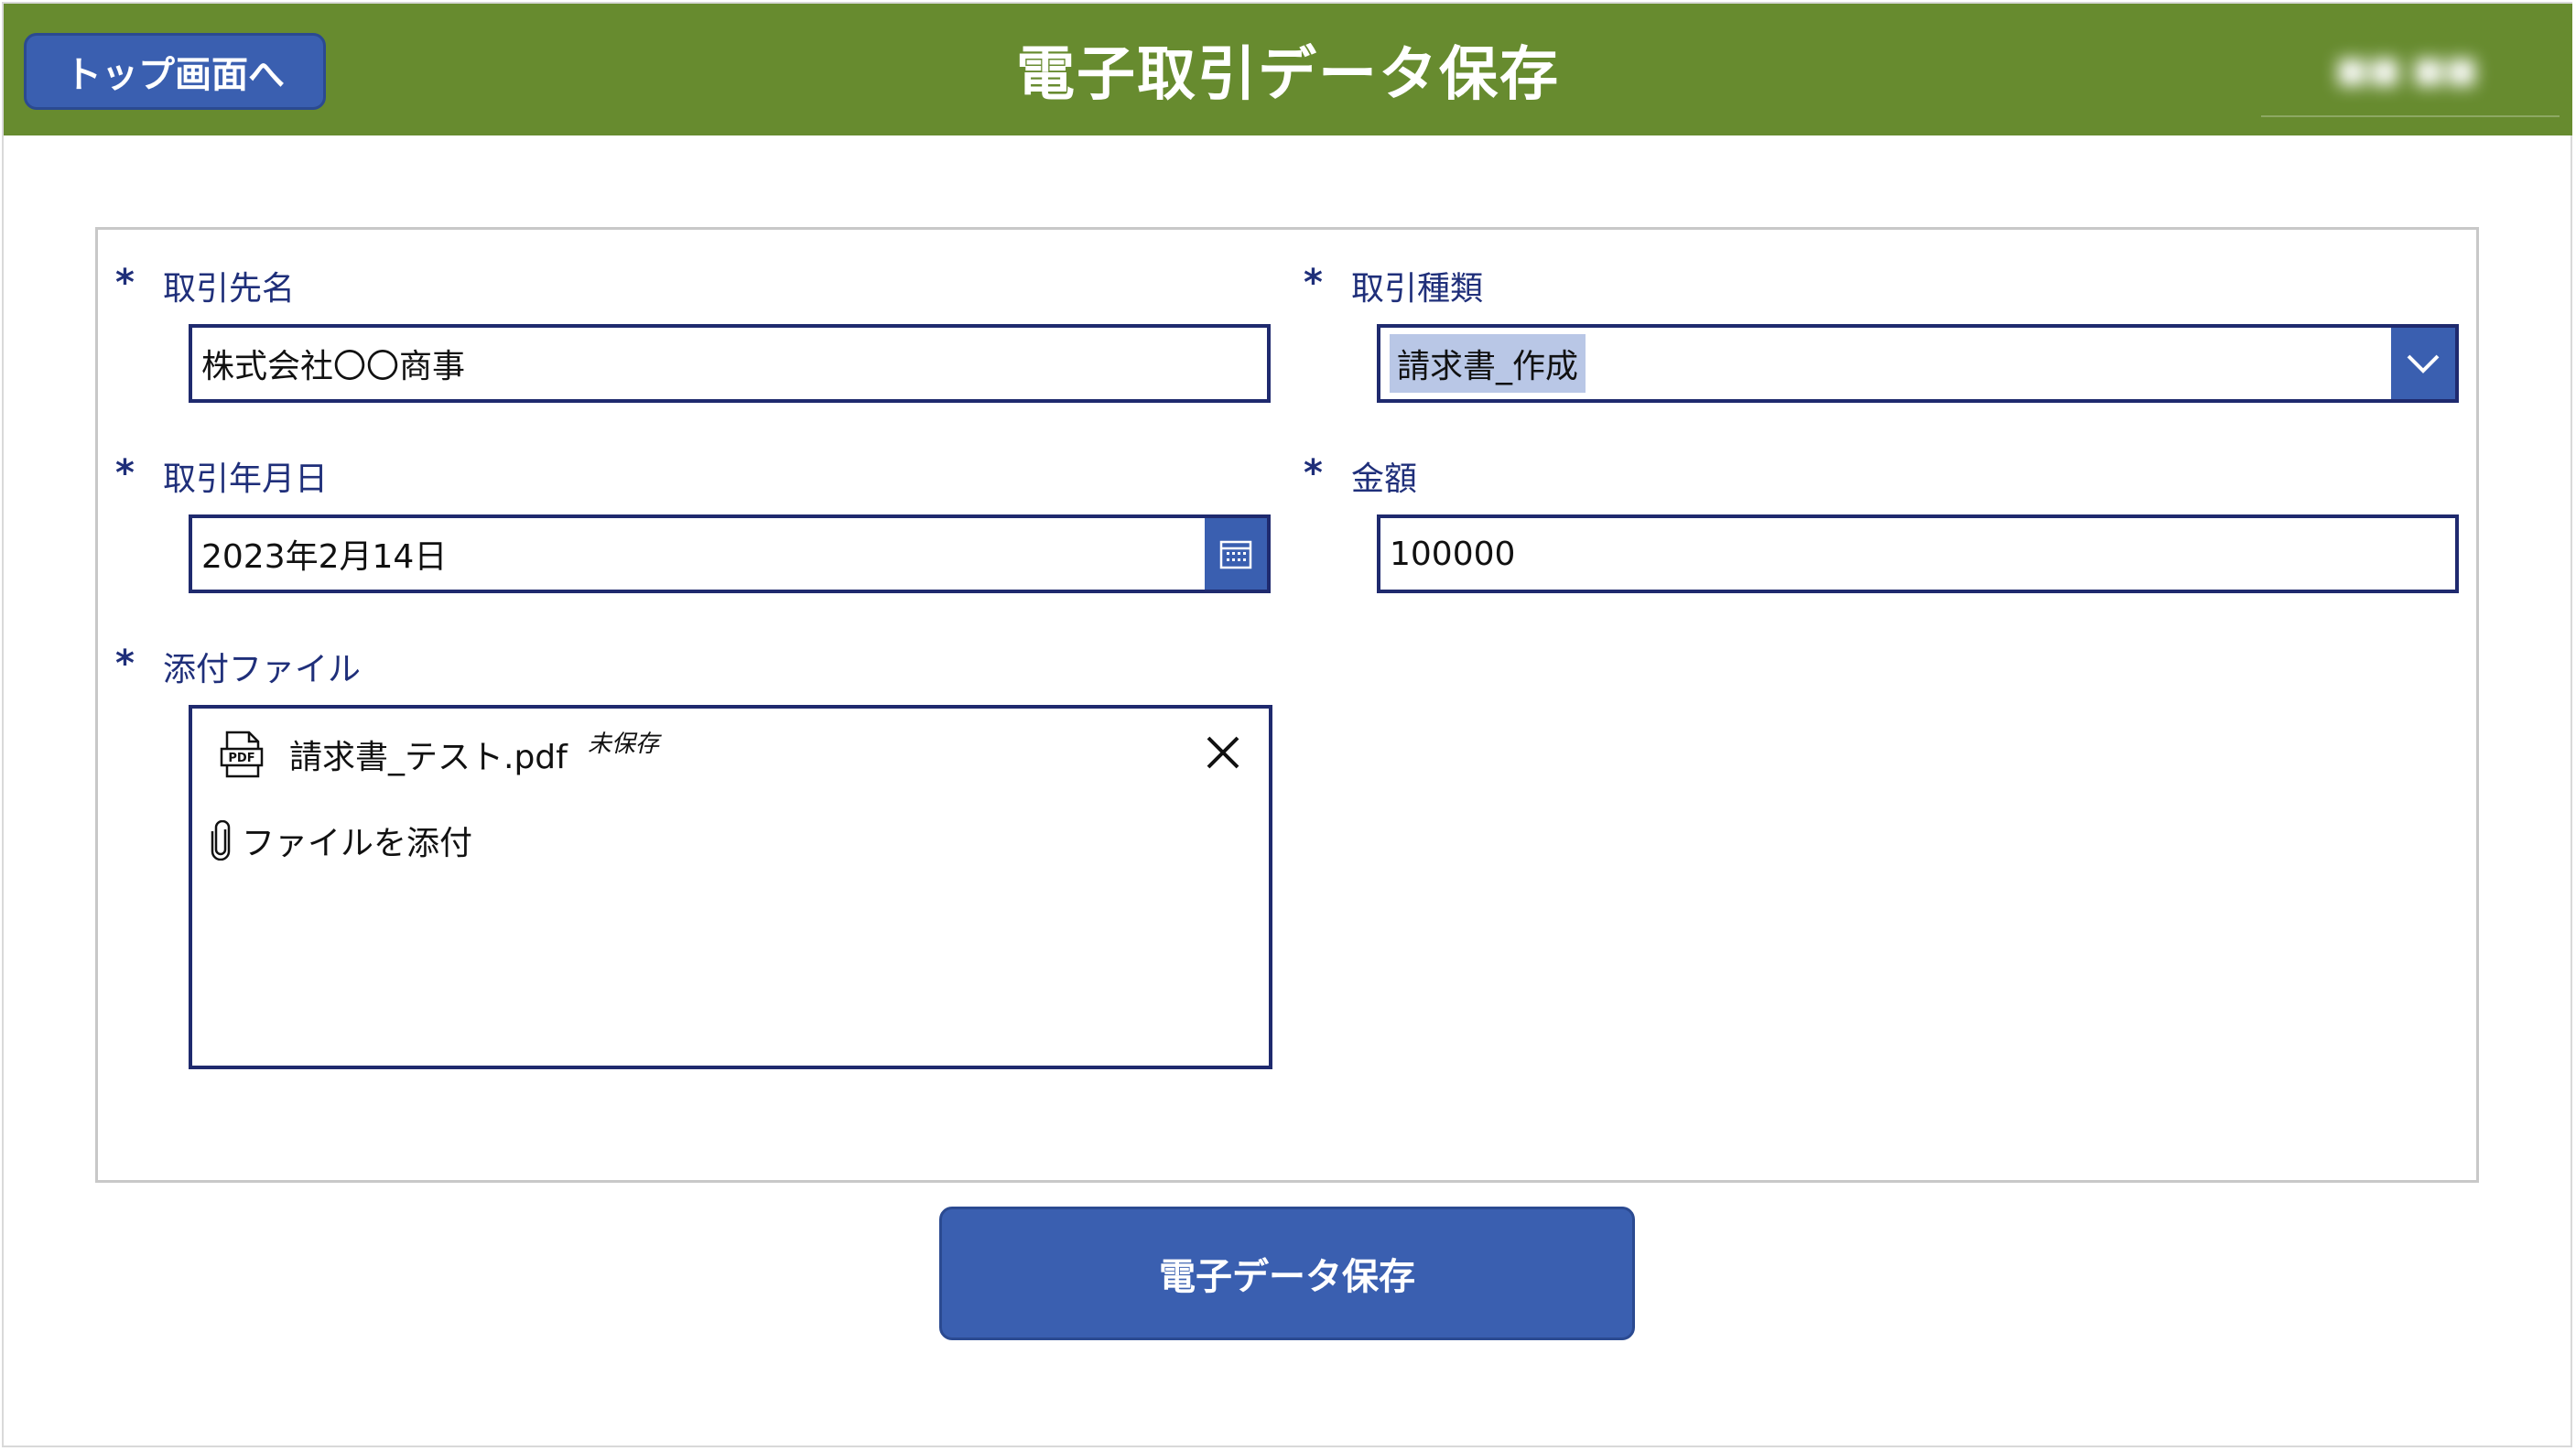  I want to click on add-attachment-link: ファイルを添付, so click(342, 840).